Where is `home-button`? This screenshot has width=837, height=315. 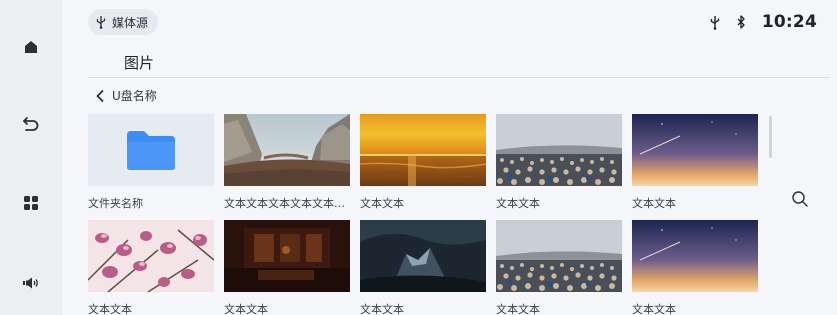 home-button is located at coordinates (31, 47).